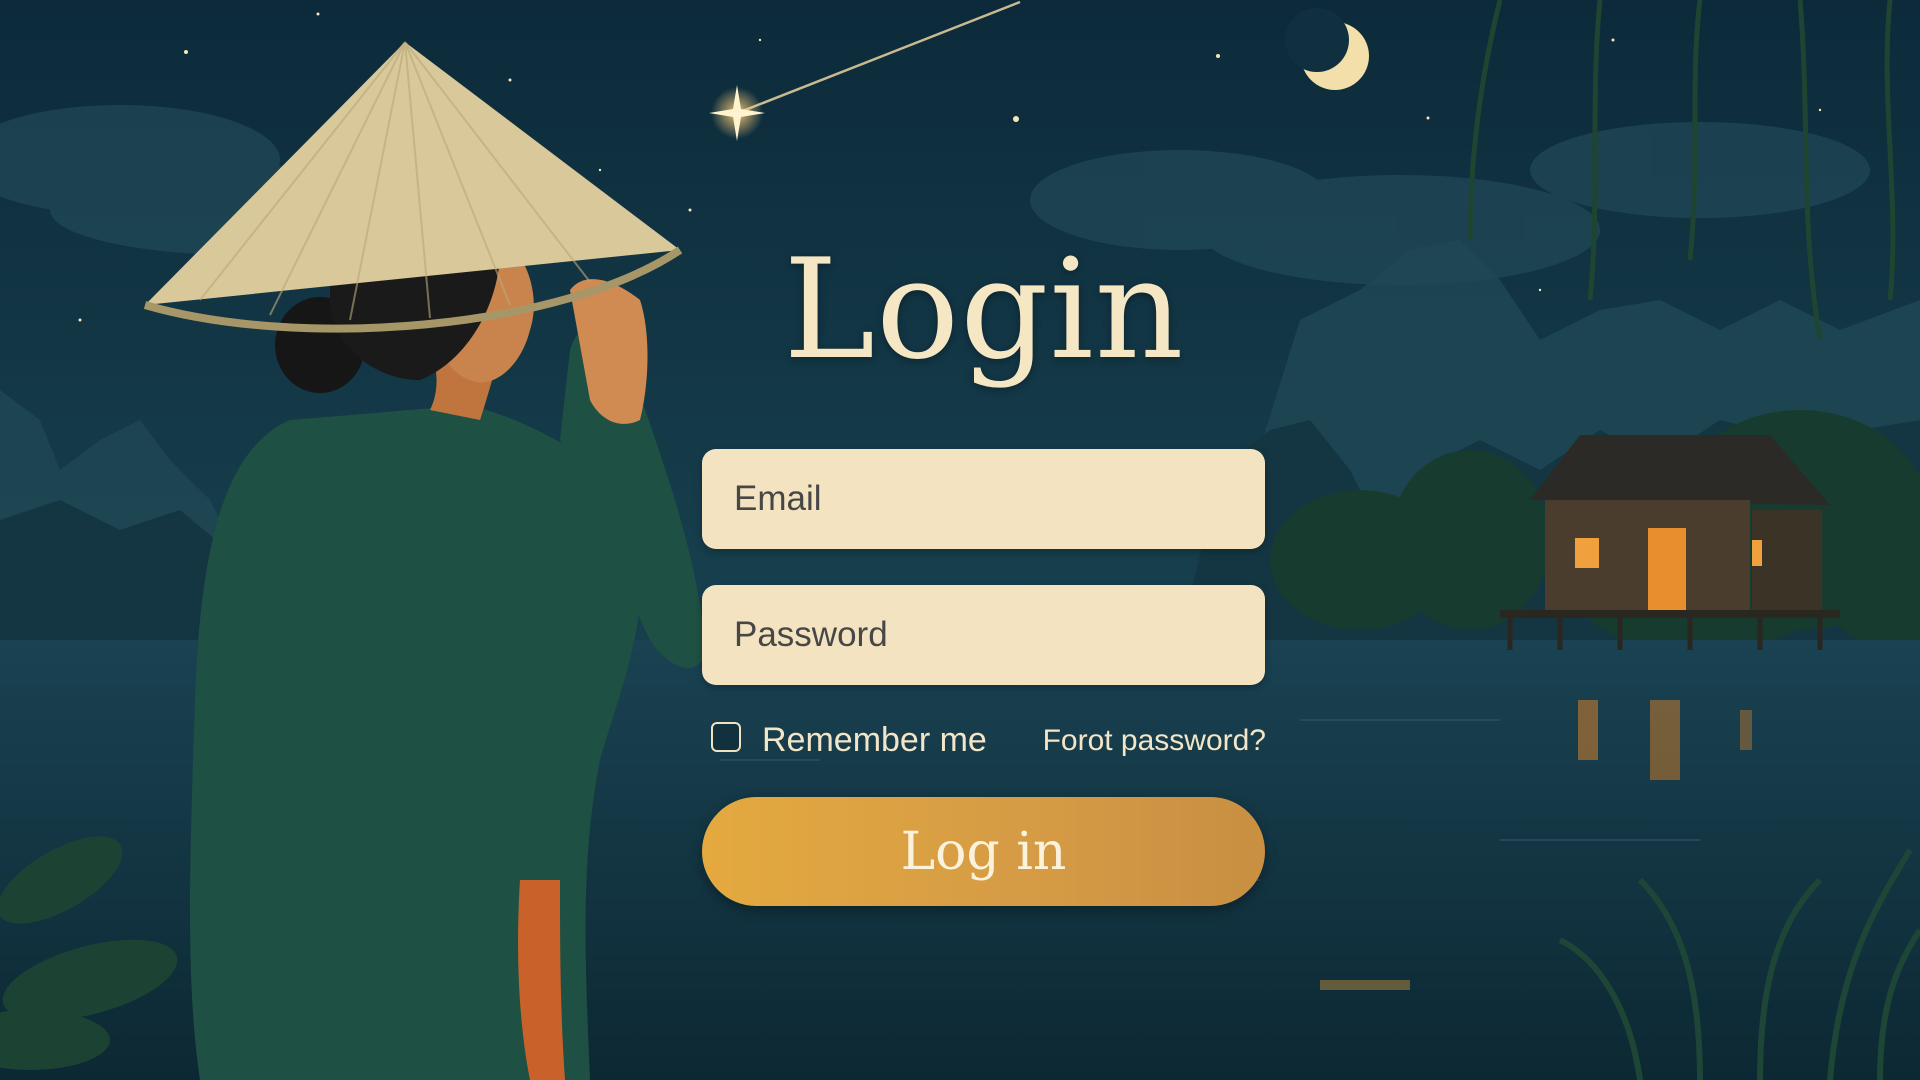 The height and width of the screenshot is (1080, 1920). Describe the element at coordinates (984, 309) in the screenshot. I see `login-title: Login` at that location.